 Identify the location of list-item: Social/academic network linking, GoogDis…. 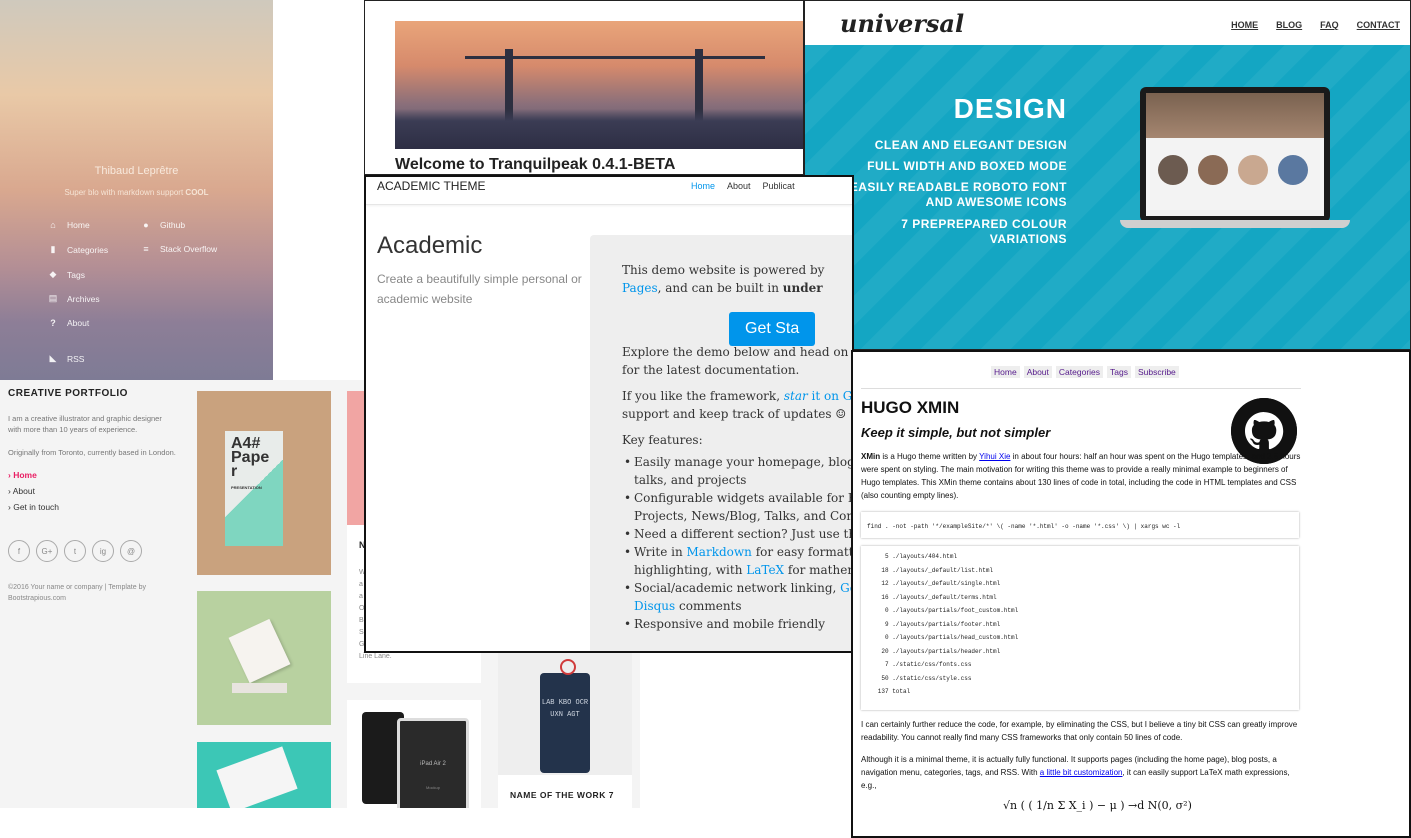
(737, 597).